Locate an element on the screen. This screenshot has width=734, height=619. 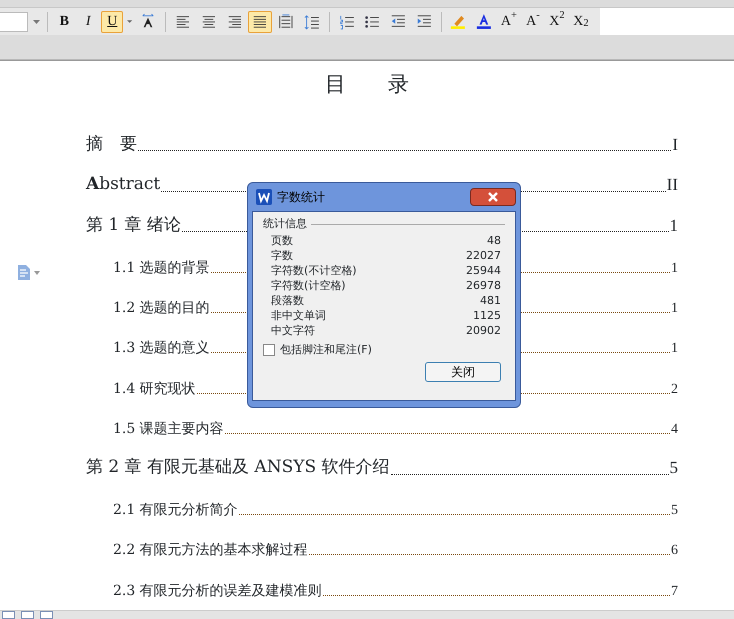
stat-value: 481 is located at coordinates (490, 300).